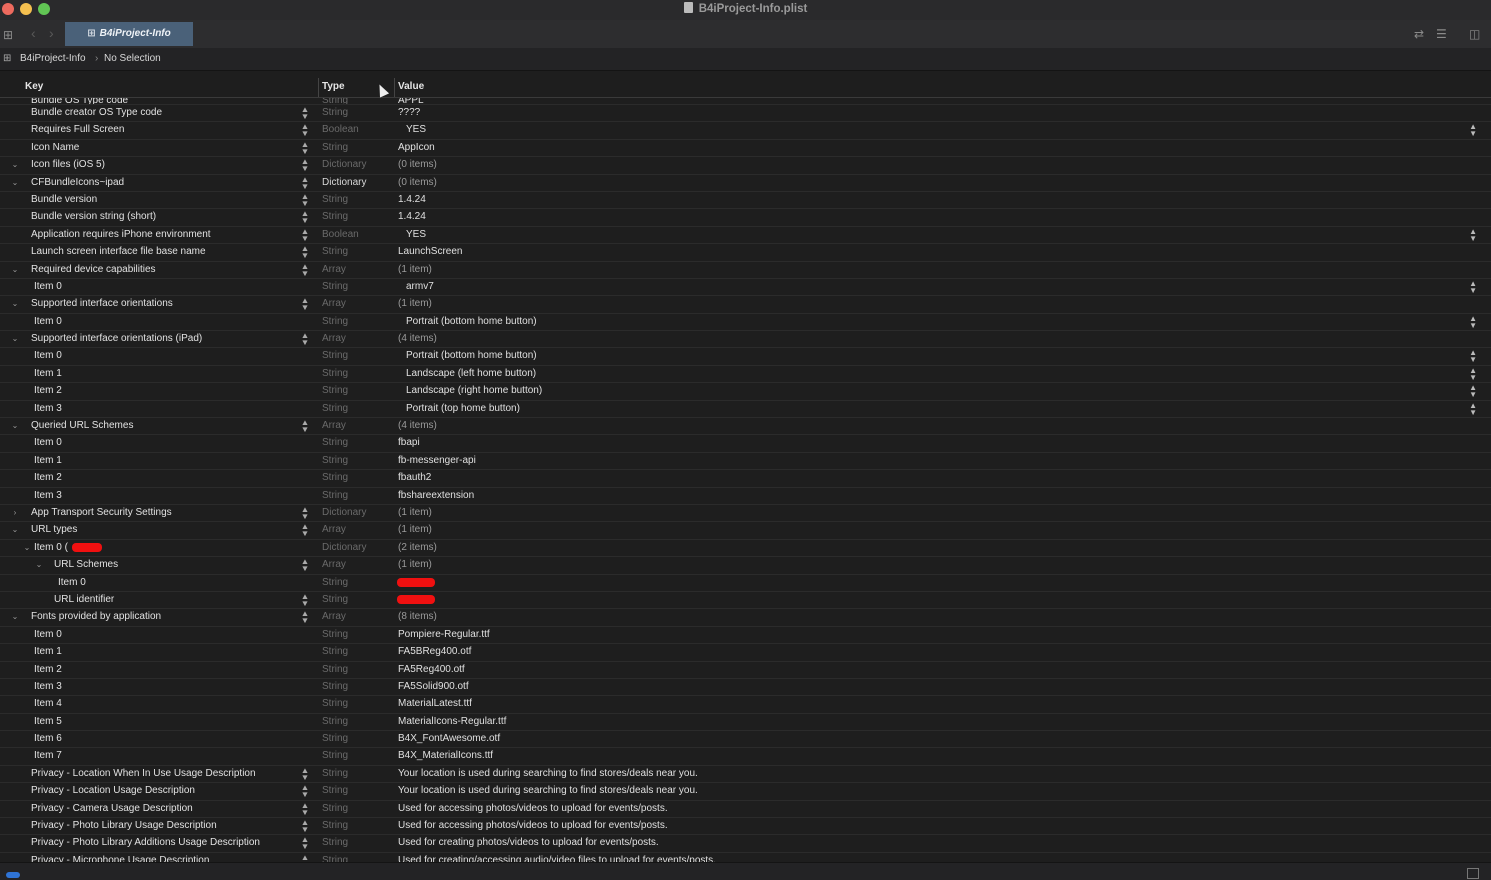 The image size is (1491, 880). I want to click on row-value: B4X_MaterialIcons.ttf, so click(445, 756).